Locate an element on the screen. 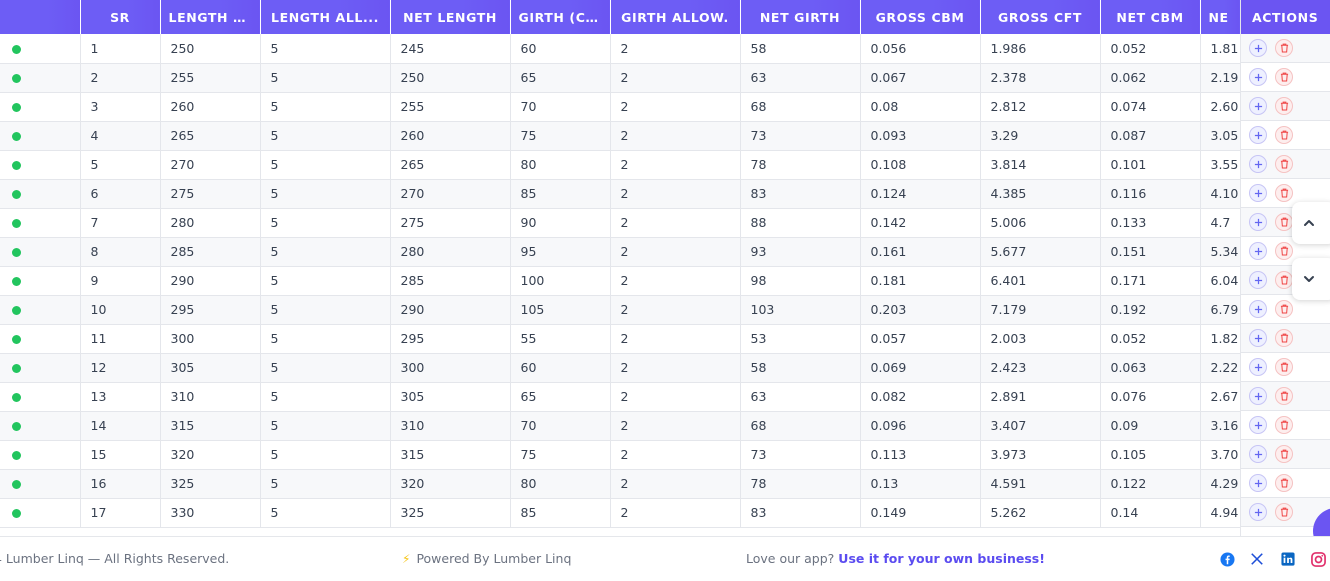 The height and width of the screenshot is (581, 1330). table-cell: 295 is located at coordinates (210, 310).